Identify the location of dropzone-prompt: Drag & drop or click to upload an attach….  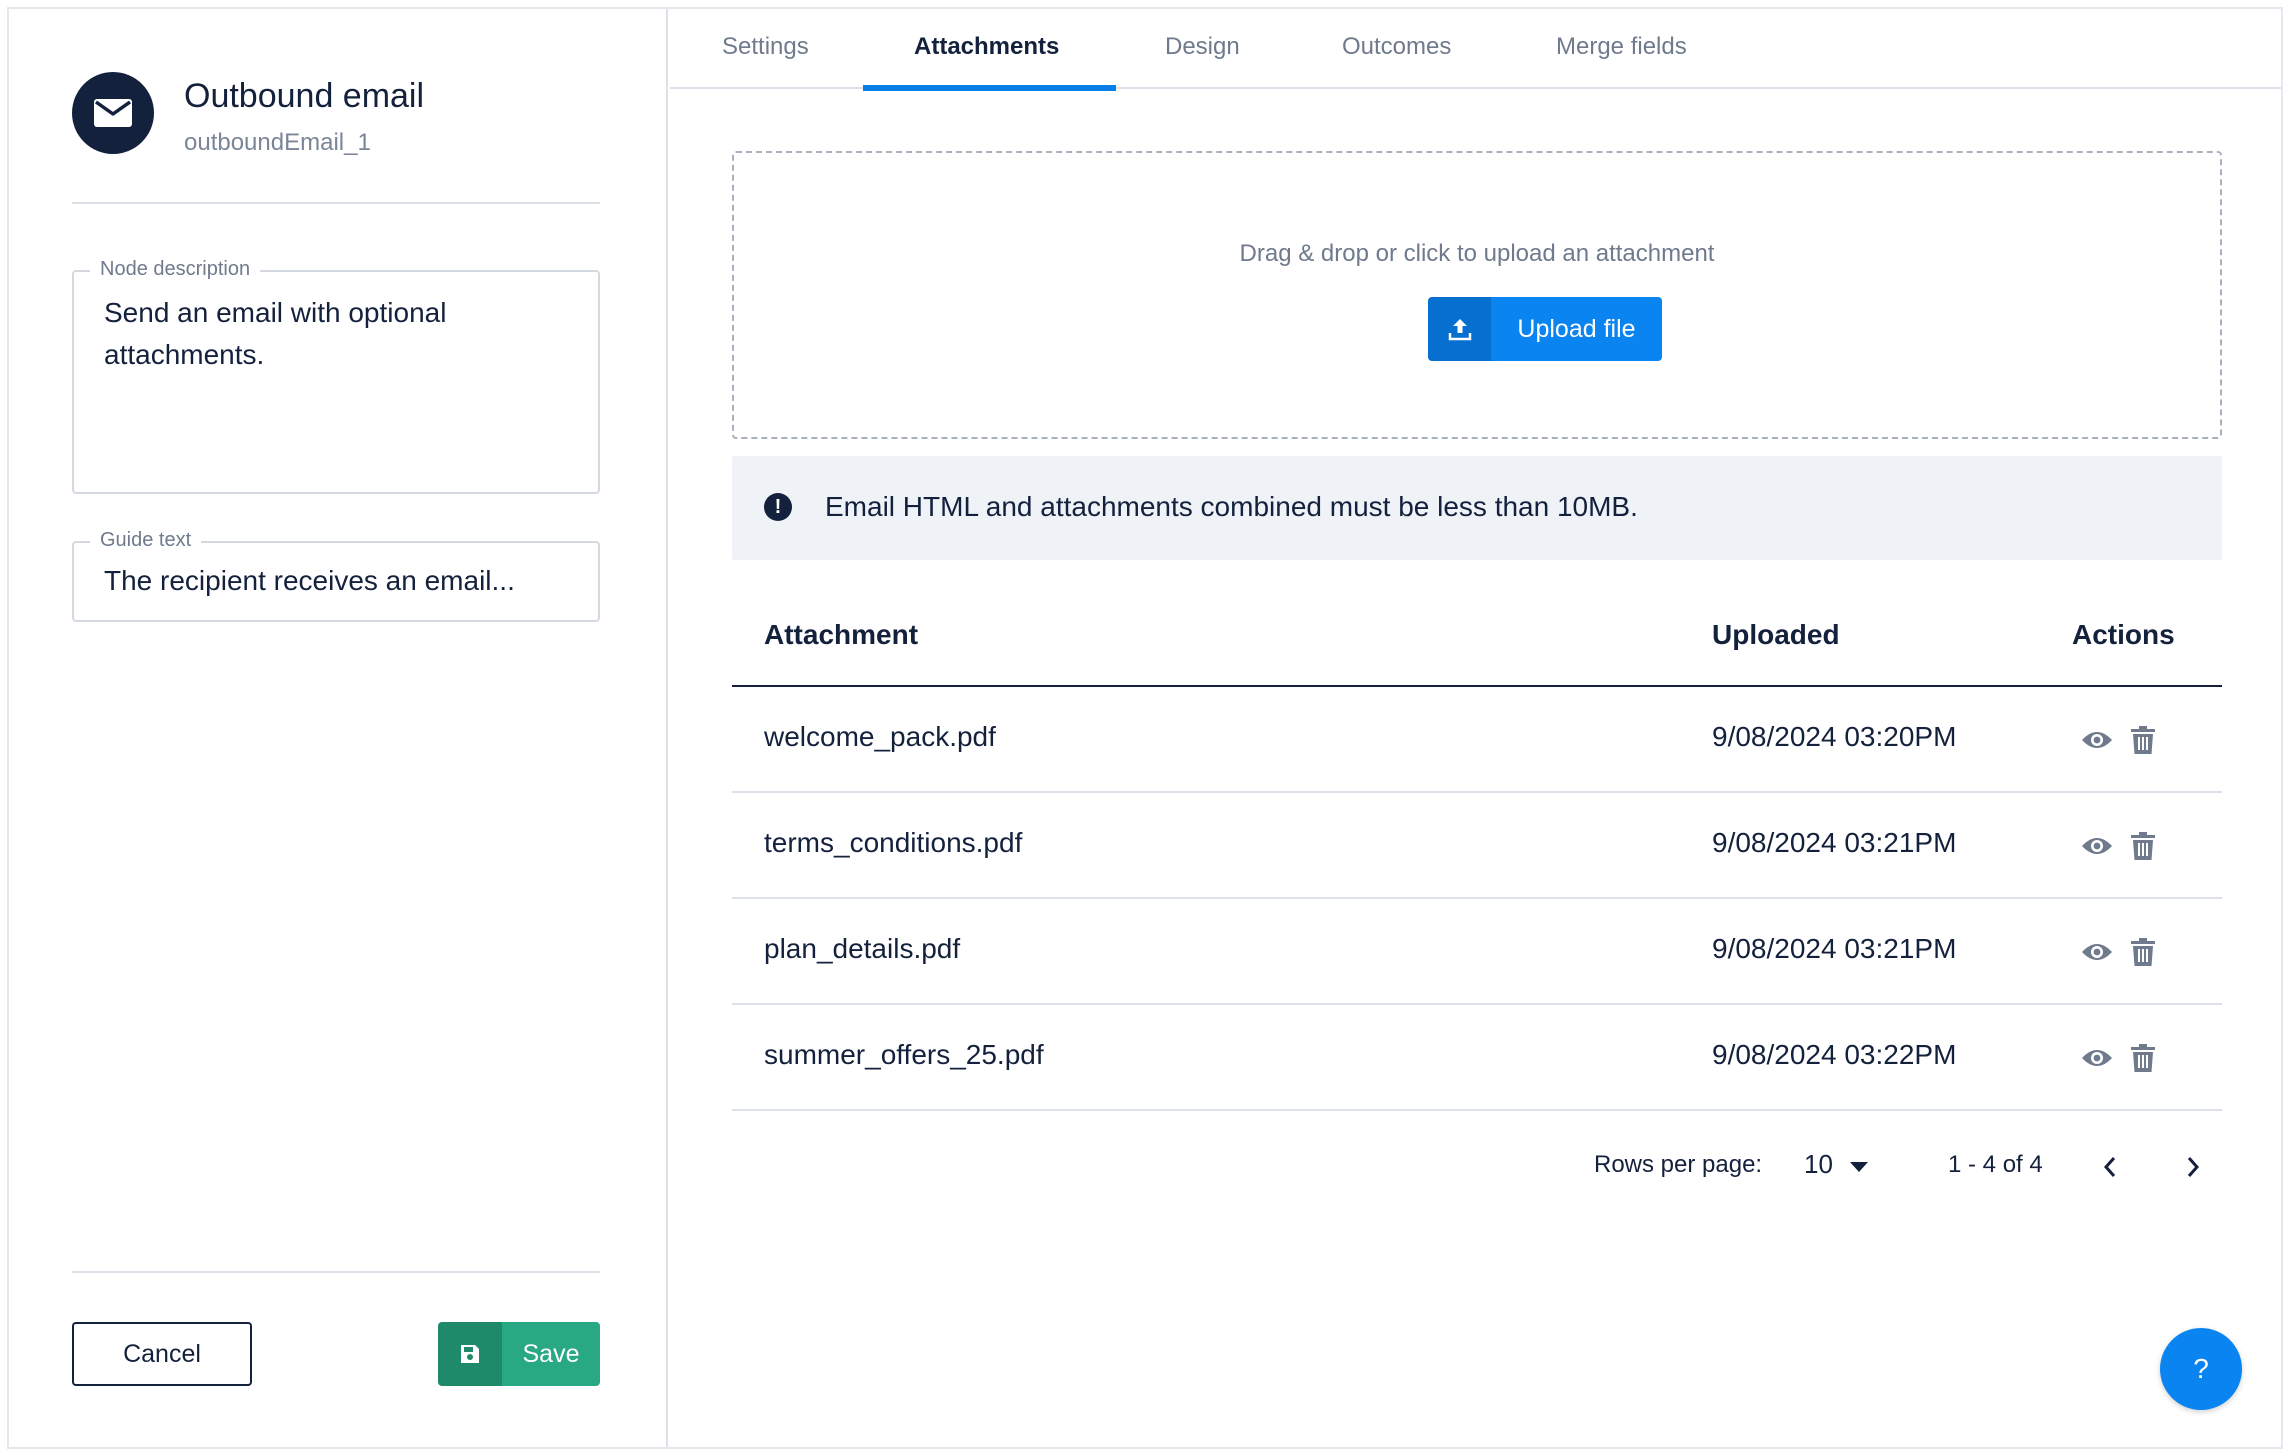
(1477, 253).